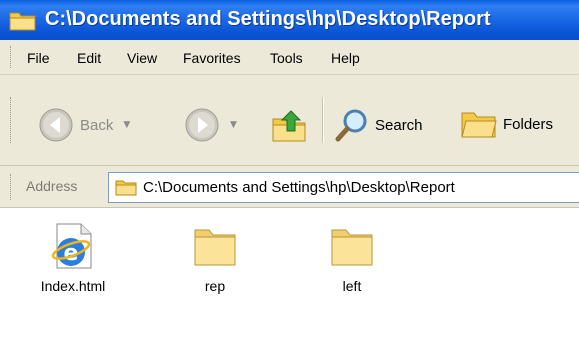 The width and height of the screenshot is (579, 338). Describe the element at coordinates (52, 186) in the screenshot. I see `address-label: Address` at that location.